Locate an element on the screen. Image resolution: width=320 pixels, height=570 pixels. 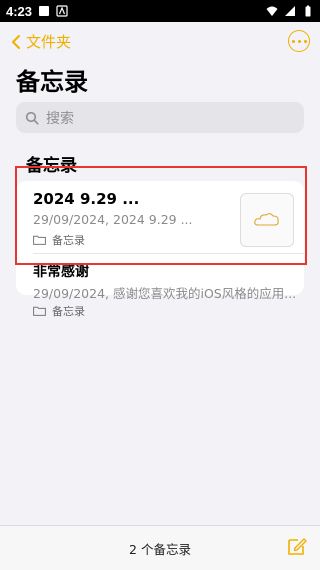
note-thumbnail is located at coordinates (267, 220).